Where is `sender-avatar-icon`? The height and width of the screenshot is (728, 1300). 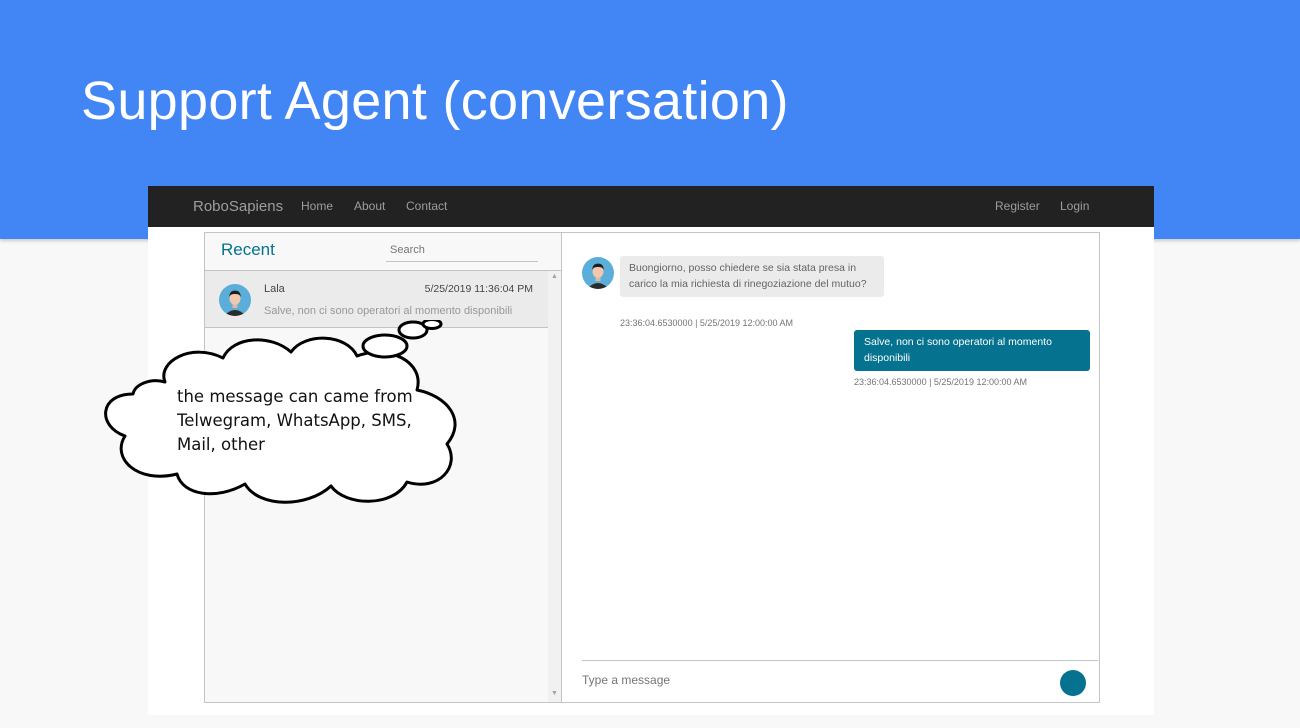 sender-avatar-icon is located at coordinates (598, 273).